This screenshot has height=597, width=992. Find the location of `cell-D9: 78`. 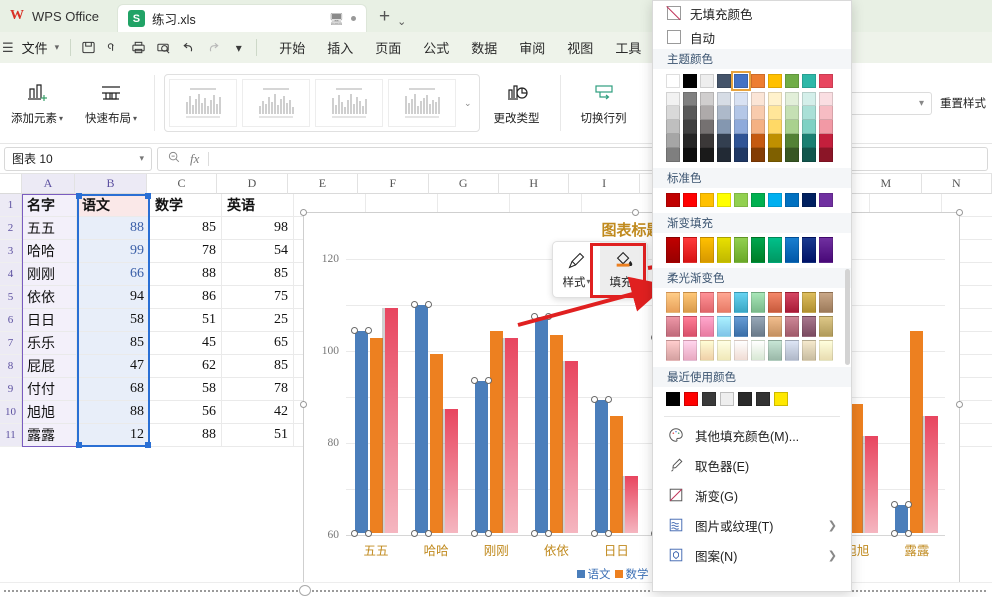

cell-D9: 78 is located at coordinates (258, 389).